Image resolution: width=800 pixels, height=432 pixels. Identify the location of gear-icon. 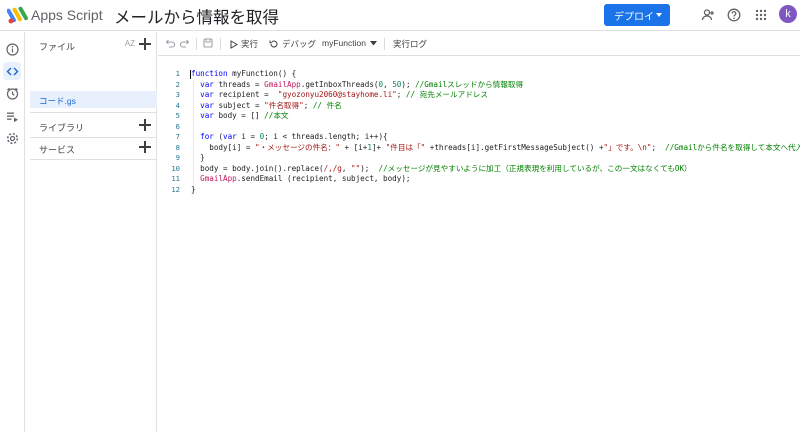
(12, 138).